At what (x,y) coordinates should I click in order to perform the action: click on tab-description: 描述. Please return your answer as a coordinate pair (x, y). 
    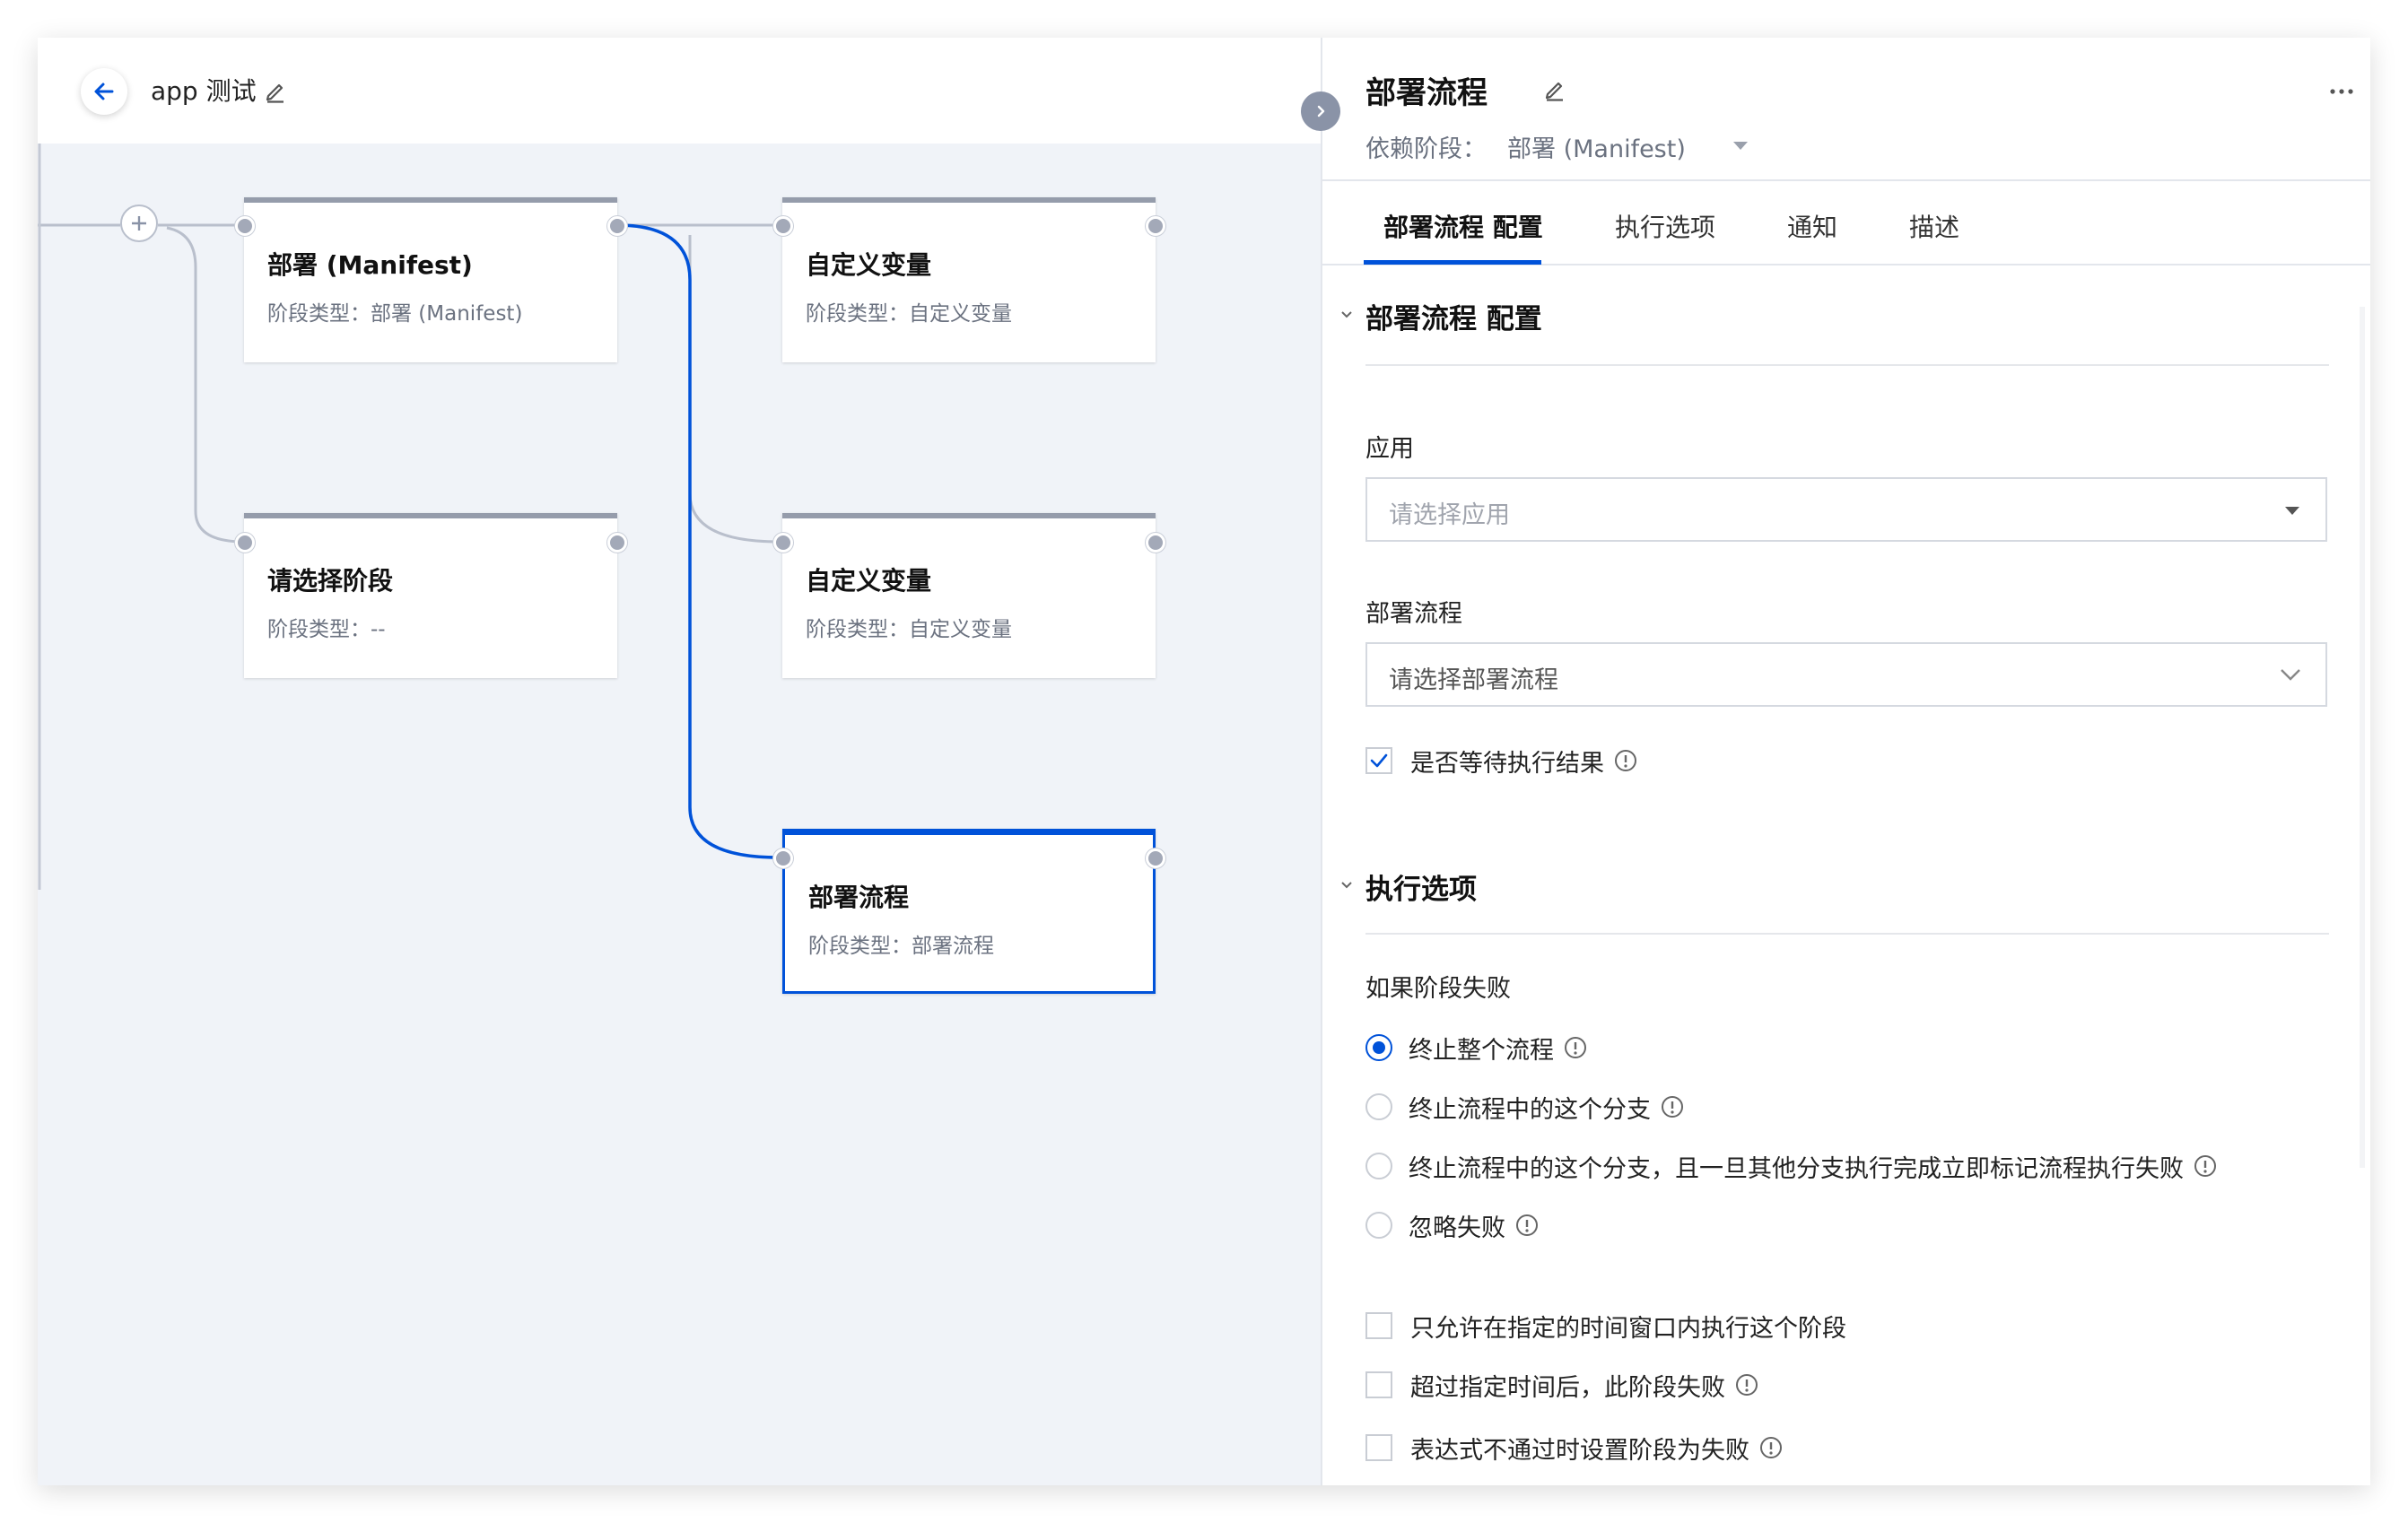
    Looking at the image, I should click on (1934, 226).